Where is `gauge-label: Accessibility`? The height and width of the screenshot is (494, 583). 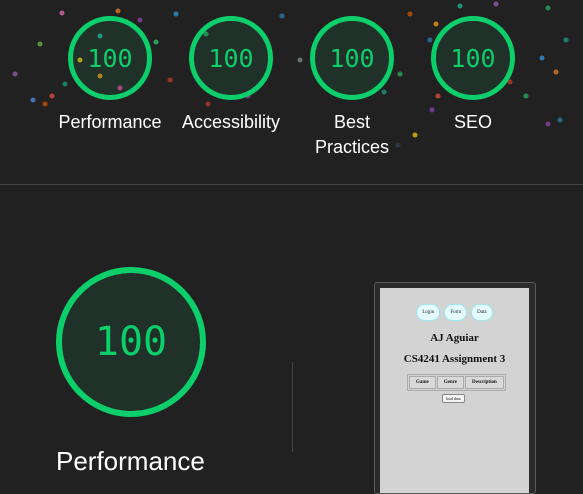 gauge-label: Accessibility is located at coordinates (231, 122).